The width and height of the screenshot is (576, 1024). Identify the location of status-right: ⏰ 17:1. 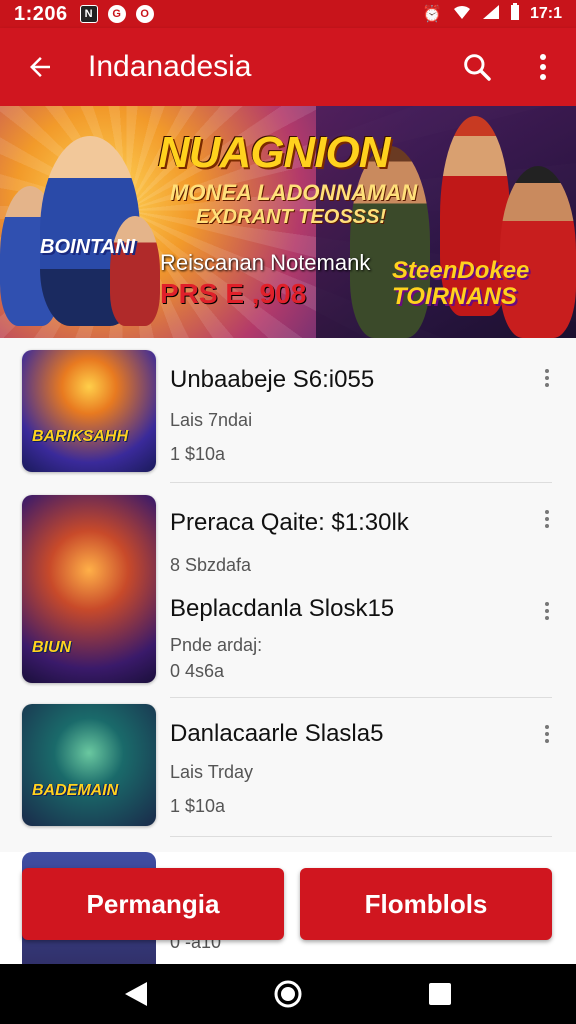
(492, 14).